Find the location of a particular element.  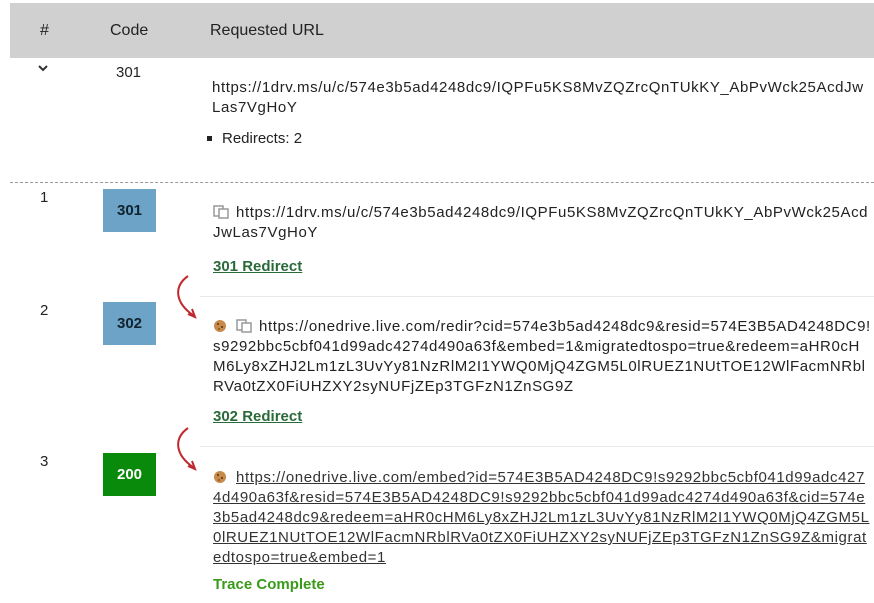

redirect-status-link: 302 Redirect is located at coordinates (257, 416).